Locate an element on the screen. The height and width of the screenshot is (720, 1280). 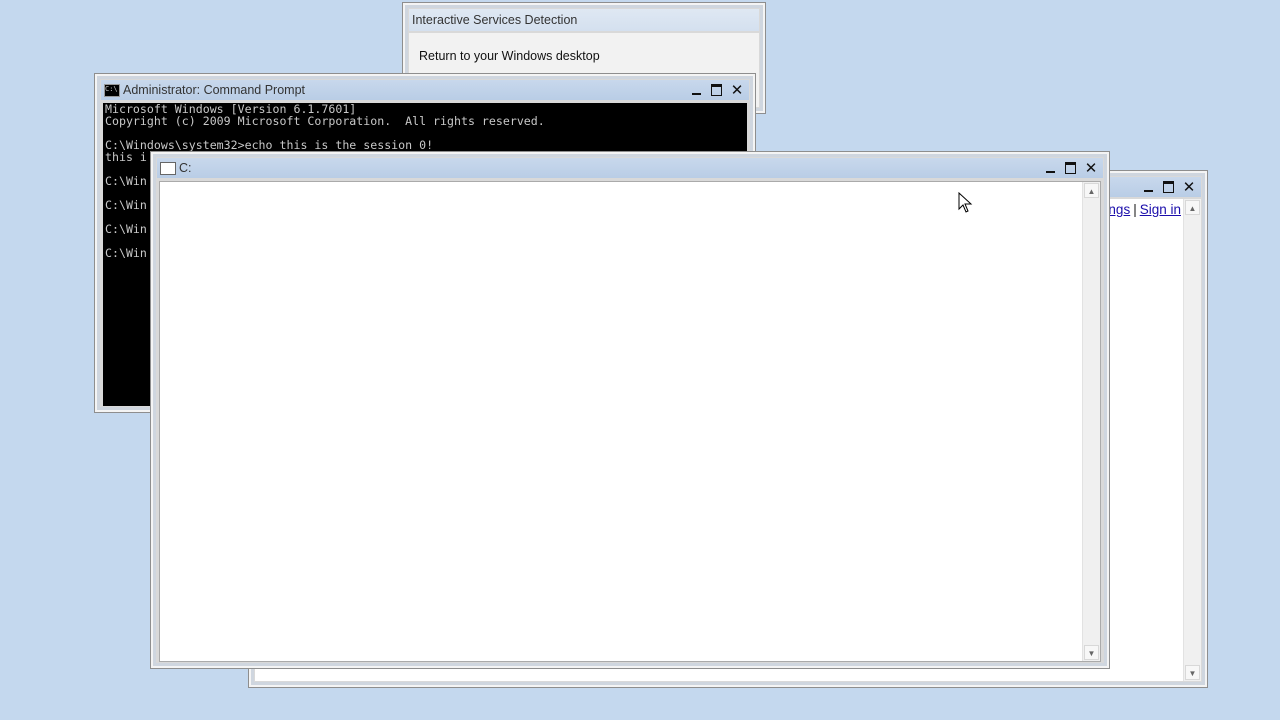
cmd-title: Administrator: Command Prompt is located at coordinates (214, 90).